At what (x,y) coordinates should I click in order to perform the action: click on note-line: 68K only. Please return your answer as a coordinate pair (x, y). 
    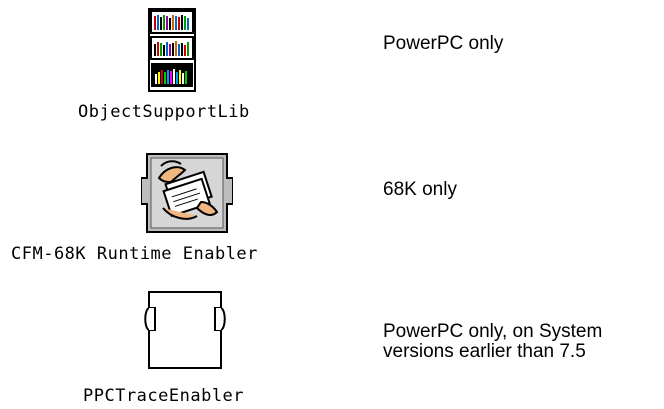
    Looking at the image, I should click on (420, 189).